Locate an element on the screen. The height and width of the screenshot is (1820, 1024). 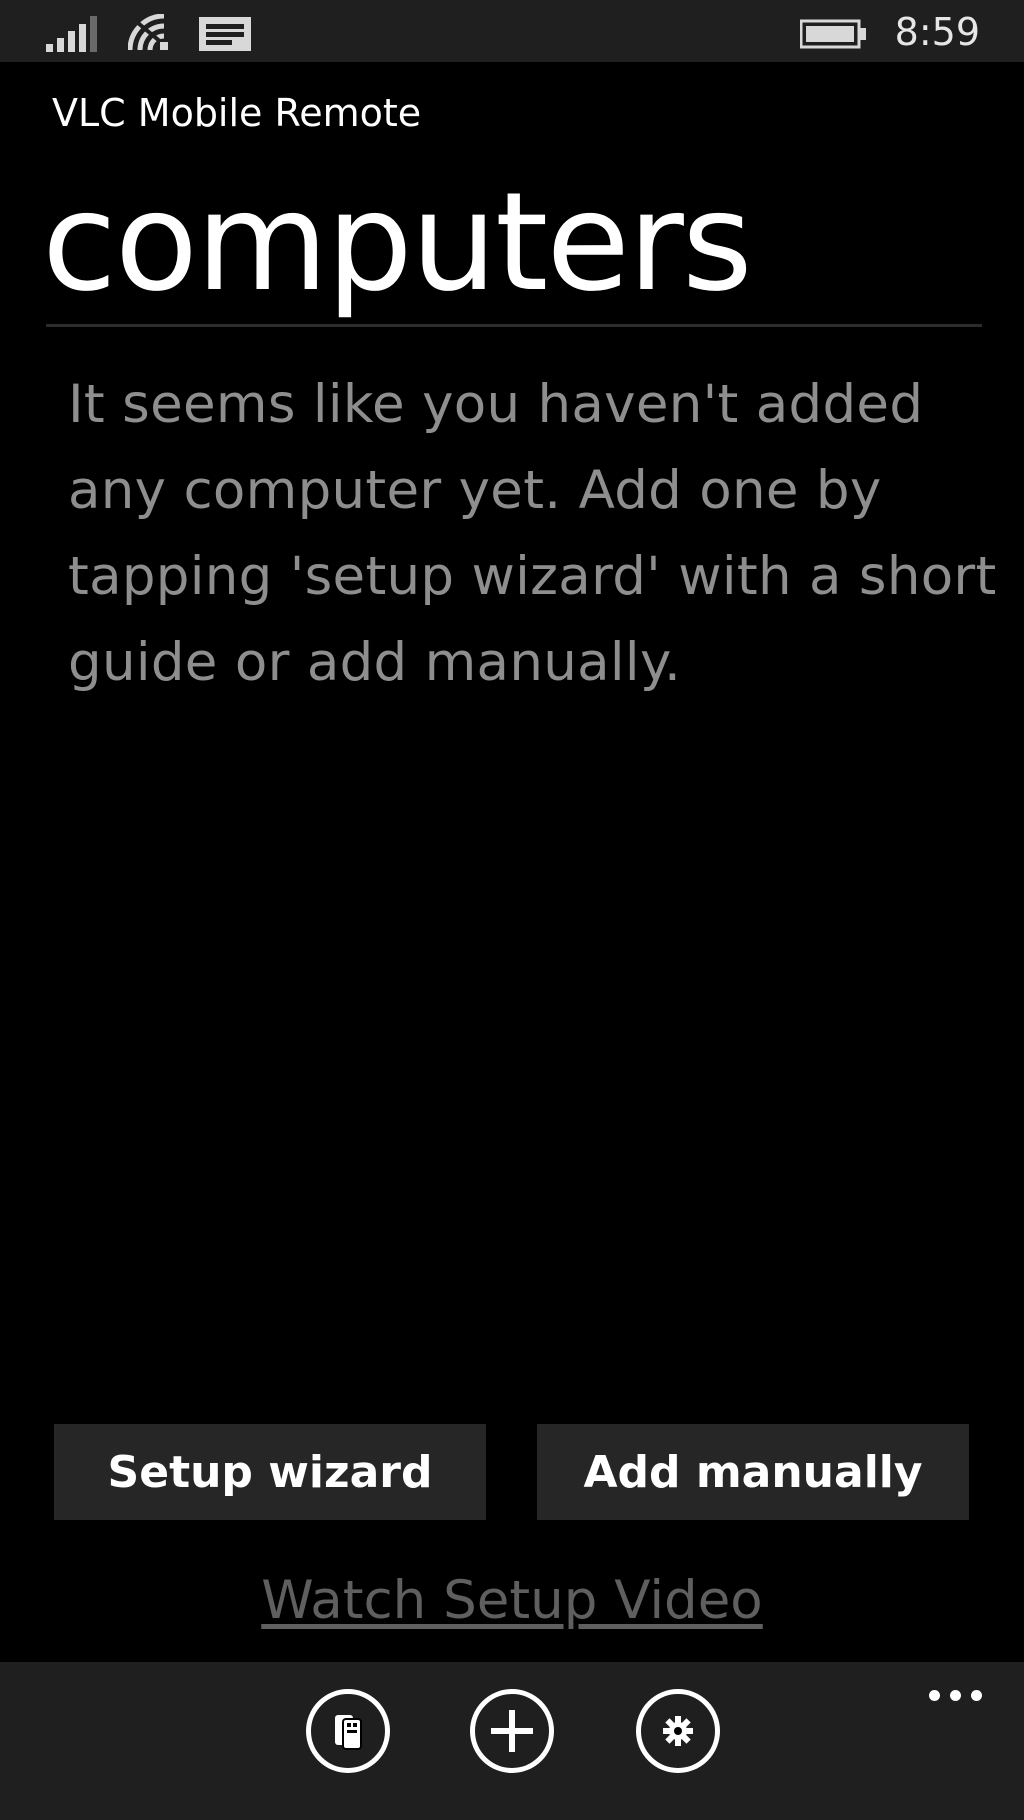
status-bar: 8:59 is located at coordinates (512, 31).